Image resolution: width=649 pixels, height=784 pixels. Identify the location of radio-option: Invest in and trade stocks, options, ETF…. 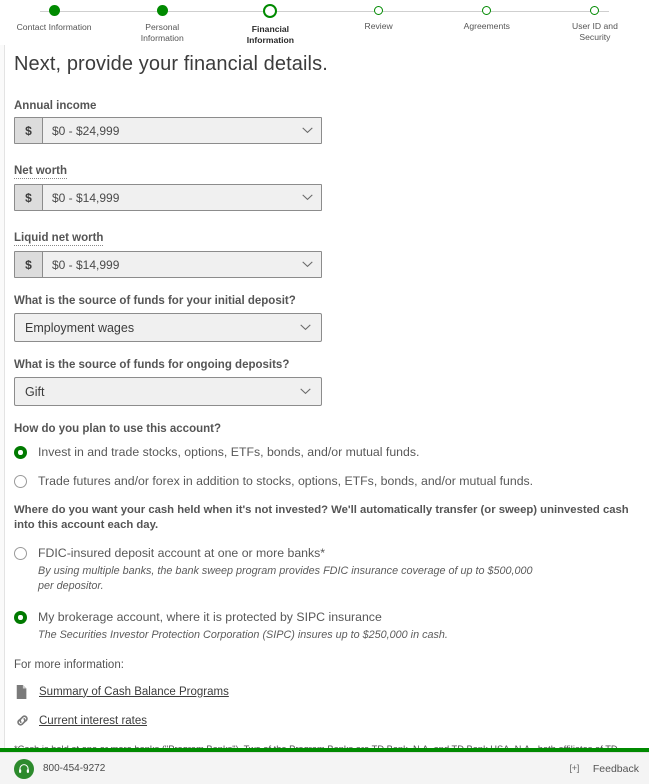
(324, 452).